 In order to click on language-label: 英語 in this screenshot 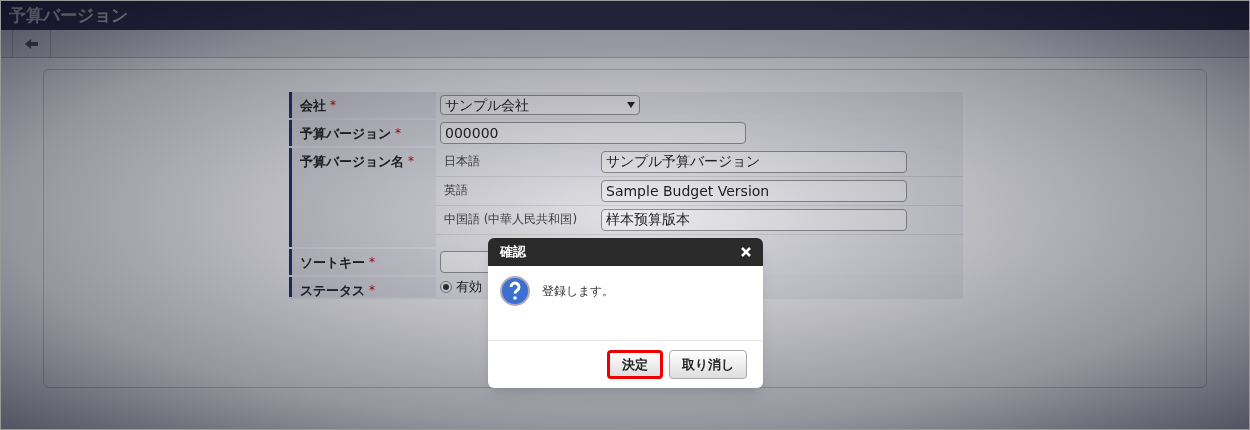, I will do `click(456, 190)`.